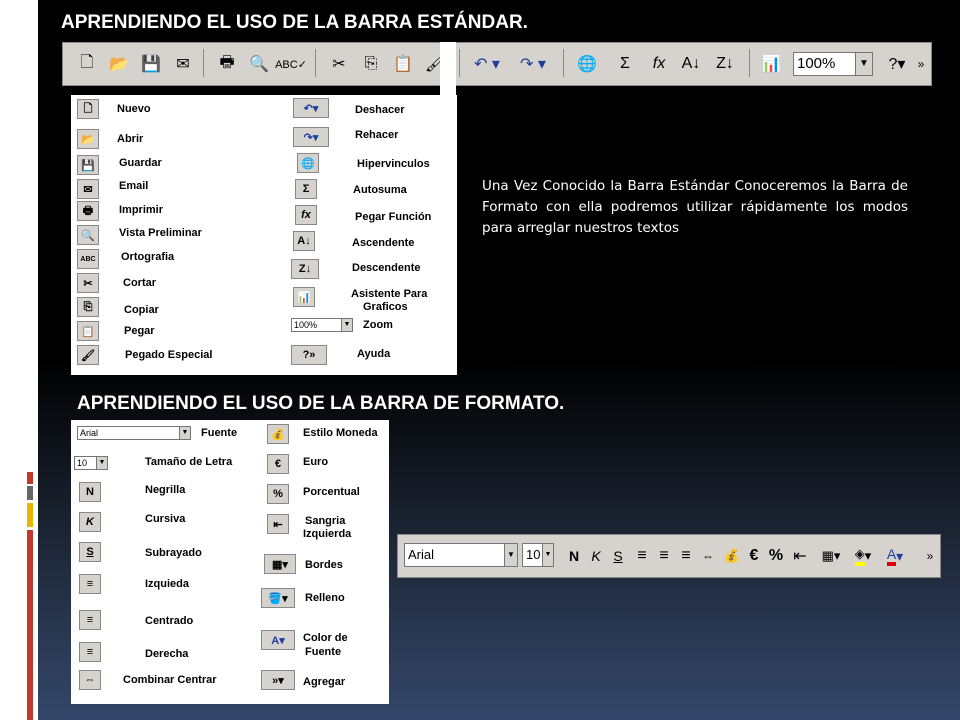  What do you see at coordinates (895, 556) in the screenshot?
I see `font-color-icon: A ▾` at bounding box center [895, 556].